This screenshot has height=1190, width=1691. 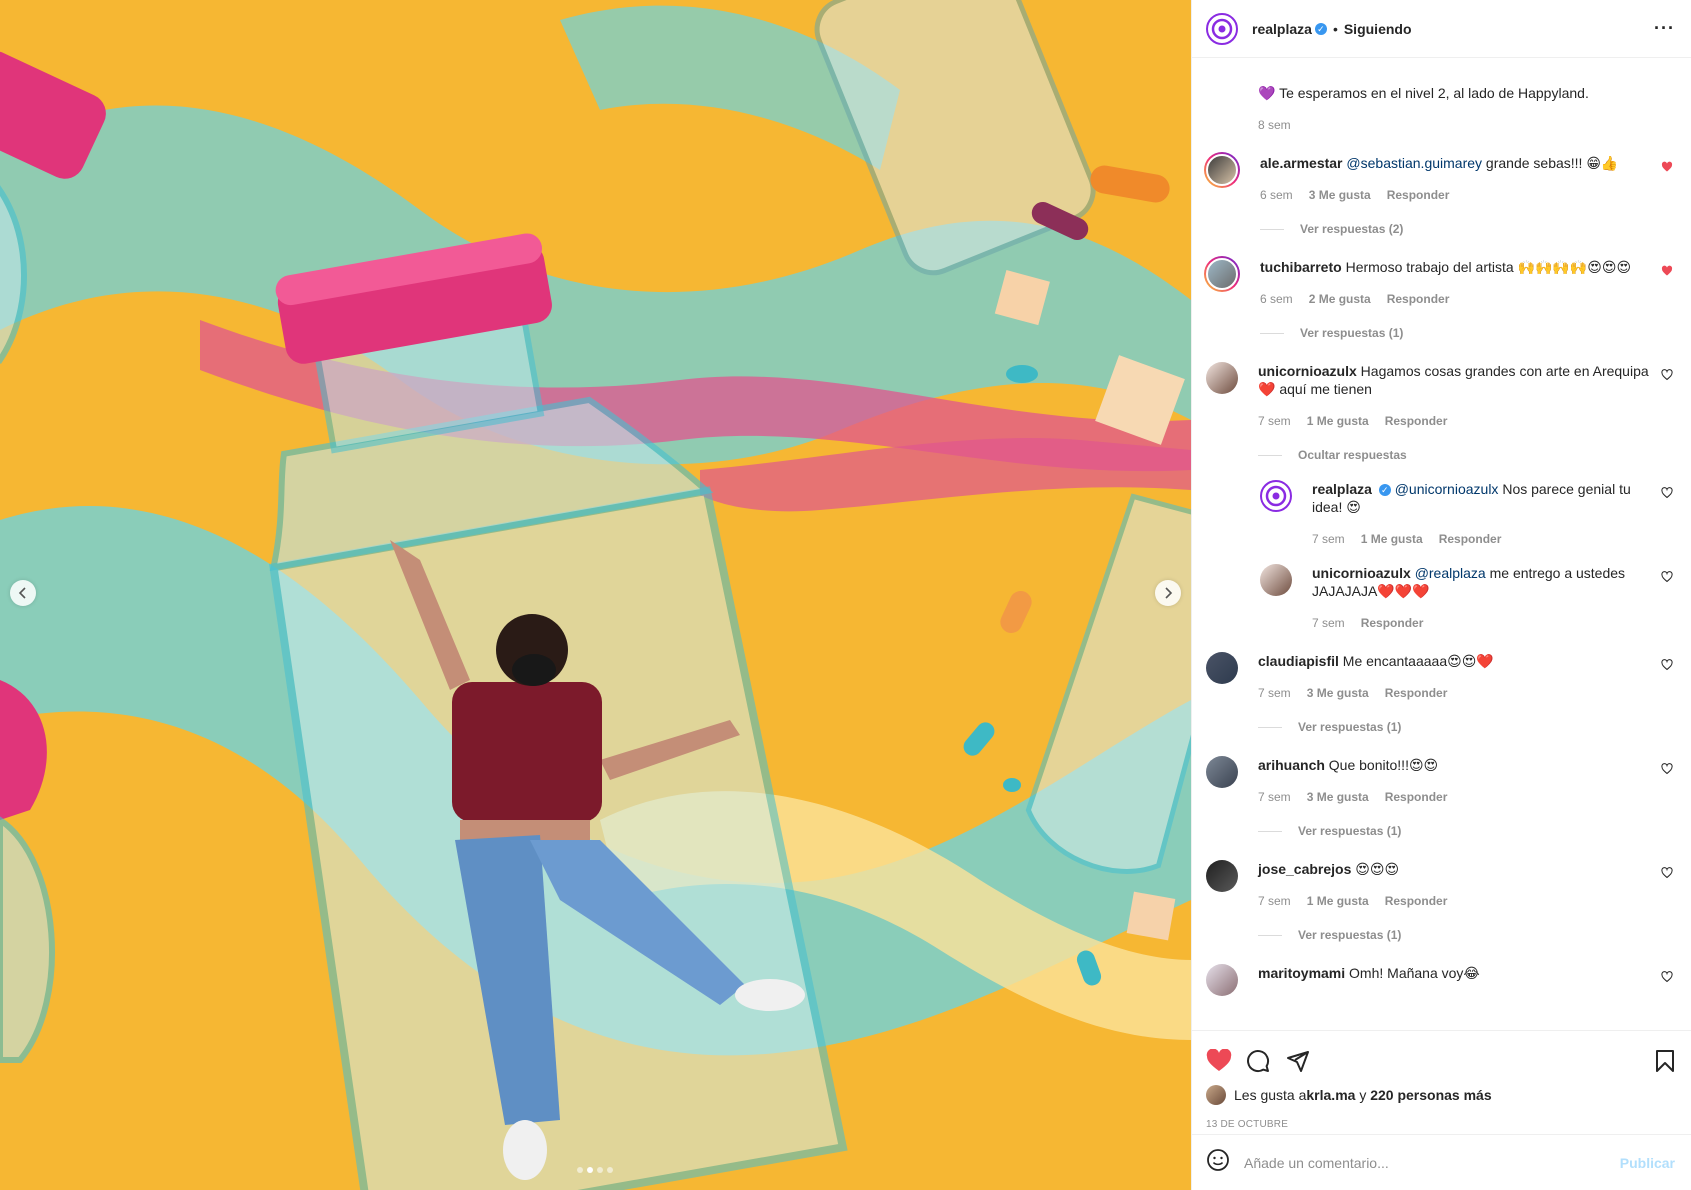 I want to click on view-replies-label: Ver respuestas (2), so click(x=1352, y=229).